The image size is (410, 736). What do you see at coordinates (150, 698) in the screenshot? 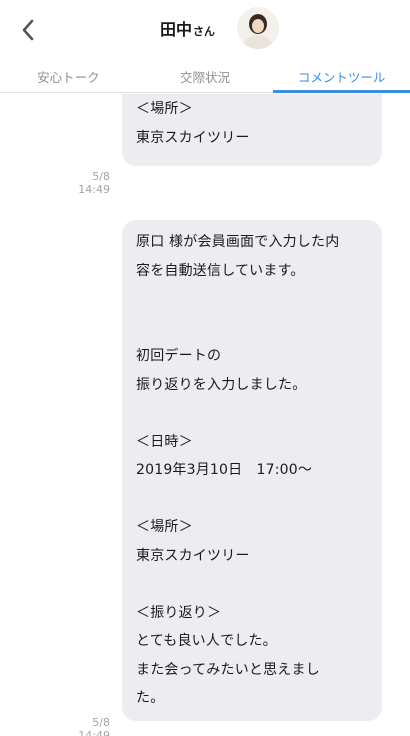
I see `message-line: た。` at bounding box center [150, 698].